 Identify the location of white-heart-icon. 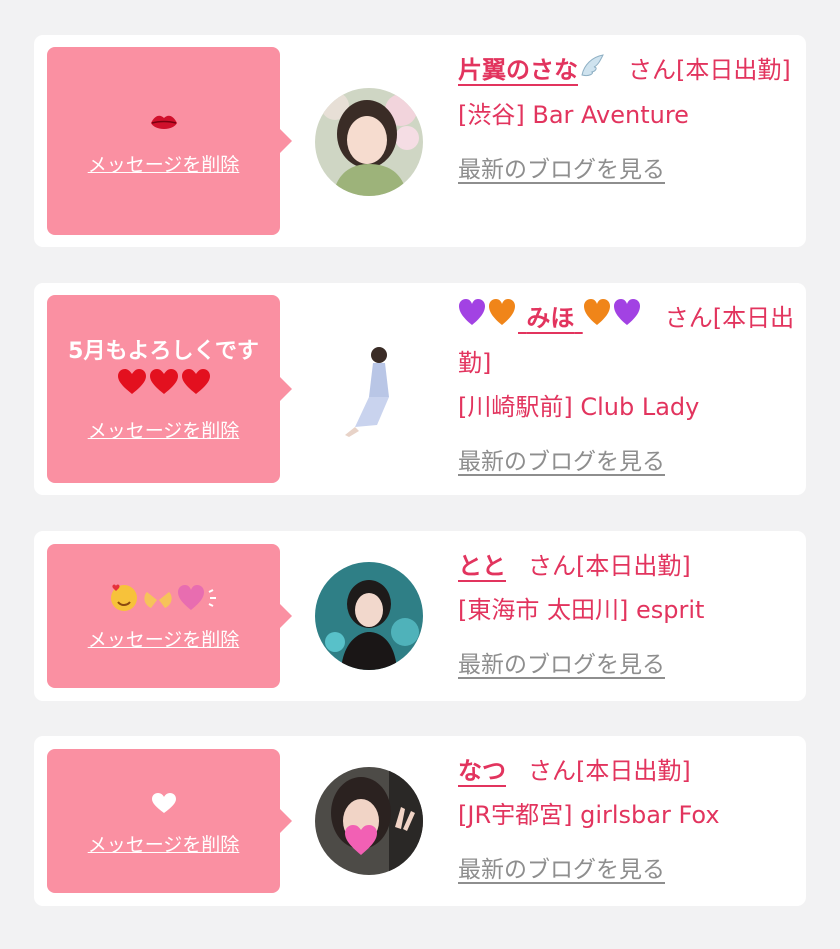
(164, 803).